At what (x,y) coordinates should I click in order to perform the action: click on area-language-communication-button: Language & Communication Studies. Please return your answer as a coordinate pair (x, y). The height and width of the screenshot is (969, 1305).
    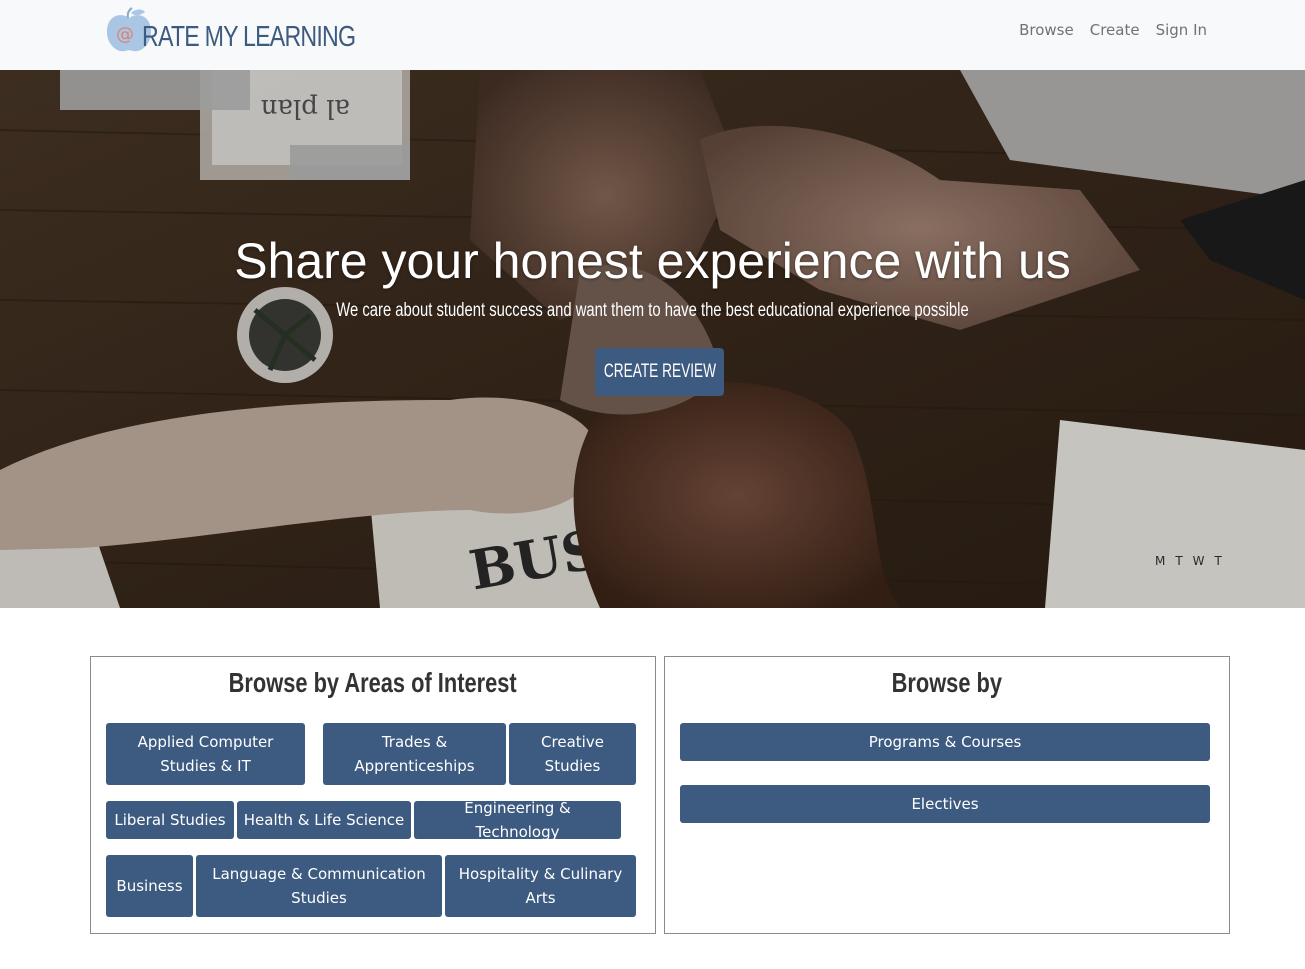
    Looking at the image, I should click on (319, 886).